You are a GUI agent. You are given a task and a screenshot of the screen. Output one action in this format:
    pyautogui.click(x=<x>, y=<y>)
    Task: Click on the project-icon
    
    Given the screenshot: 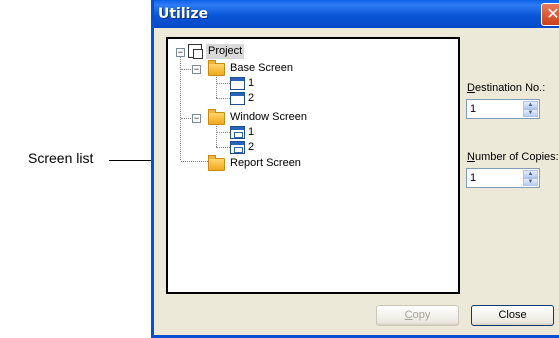 What is the action you would take?
    pyautogui.click(x=195, y=51)
    